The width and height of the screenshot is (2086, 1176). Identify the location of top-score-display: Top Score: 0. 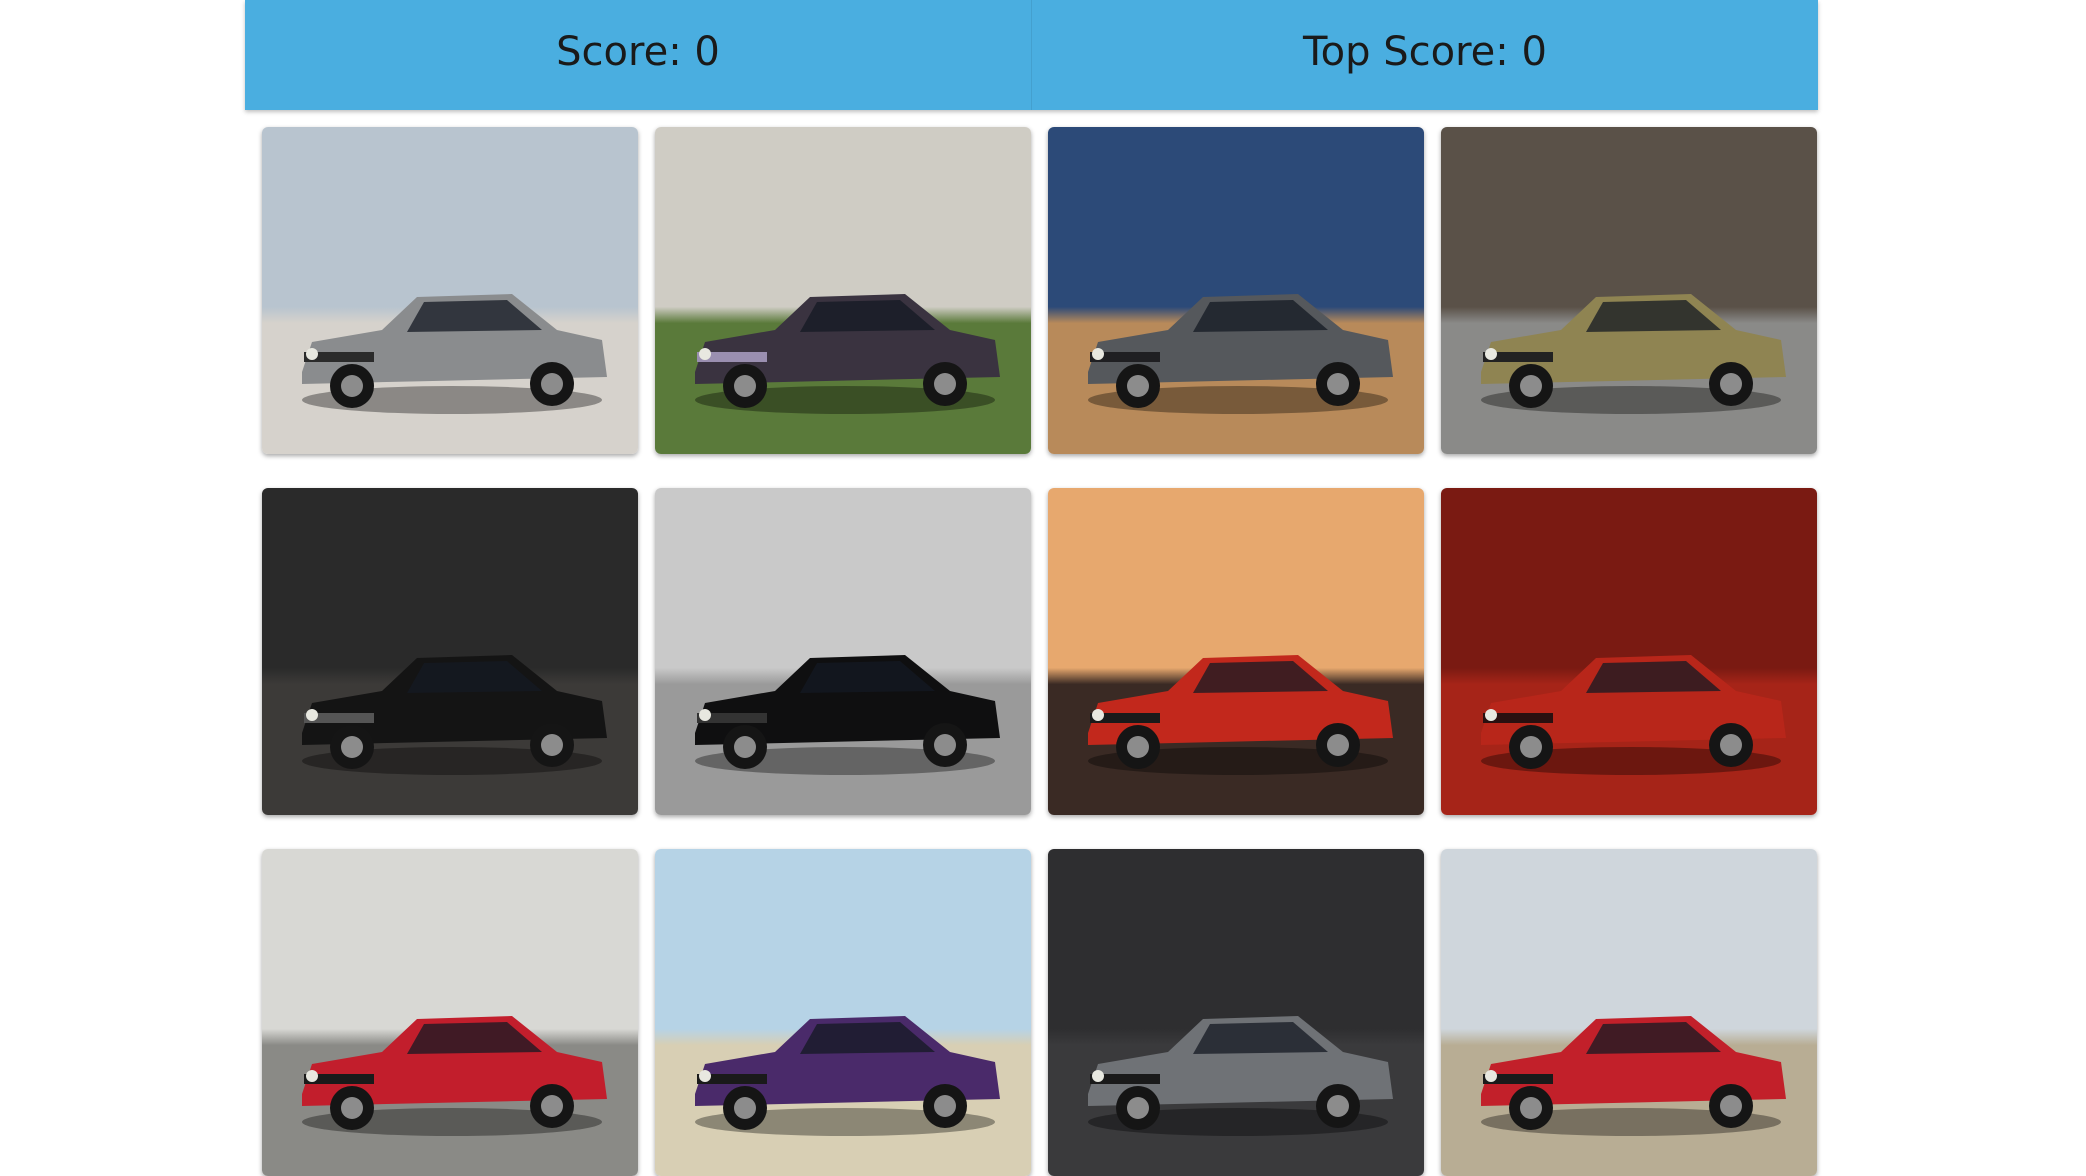
(1424, 55).